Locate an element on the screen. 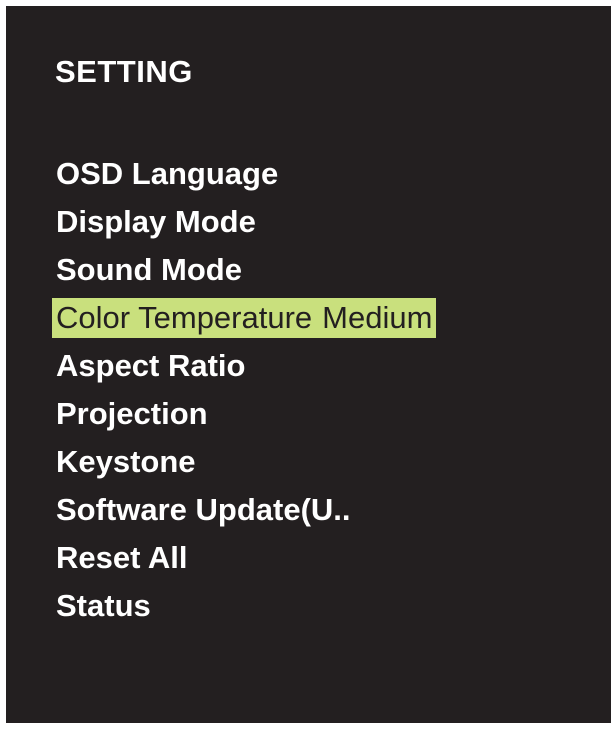 The width and height of the screenshot is (616, 729). menu-item-color-temperature: Color Temperature Medium is located at coordinates (244, 318).